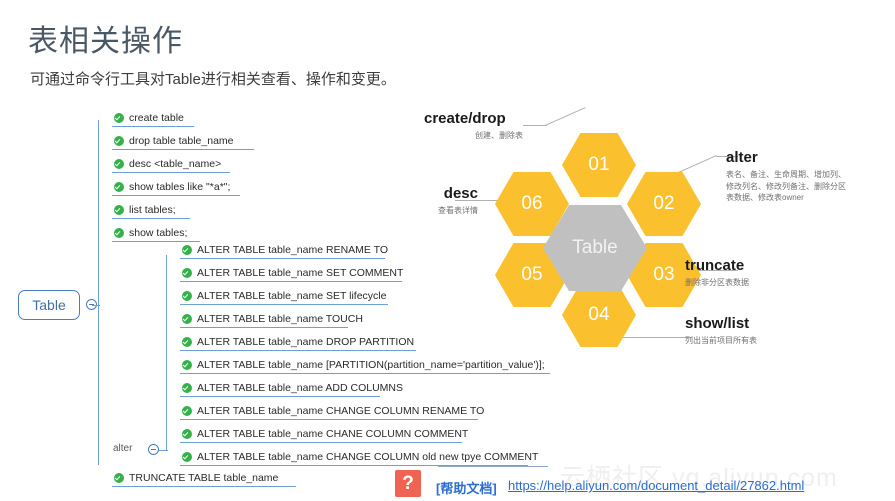  I want to click on tree-item-label: ALTER TABLE table_name DROP PARTITION, so click(306, 341).